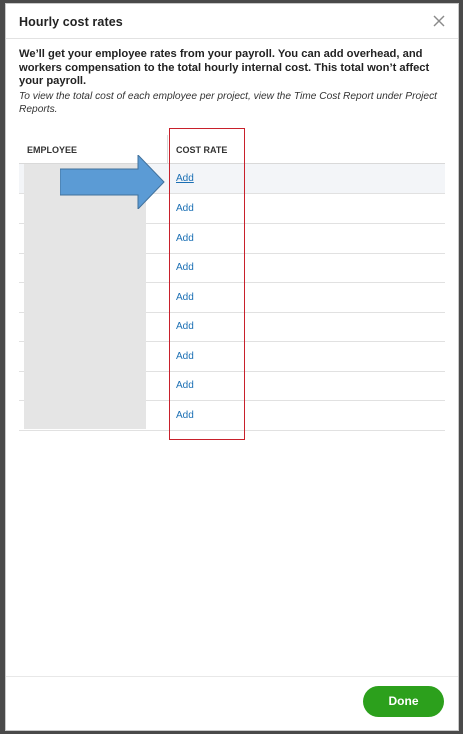 The image size is (463, 734). Describe the element at coordinates (439, 21) in the screenshot. I see `close-icon` at that location.